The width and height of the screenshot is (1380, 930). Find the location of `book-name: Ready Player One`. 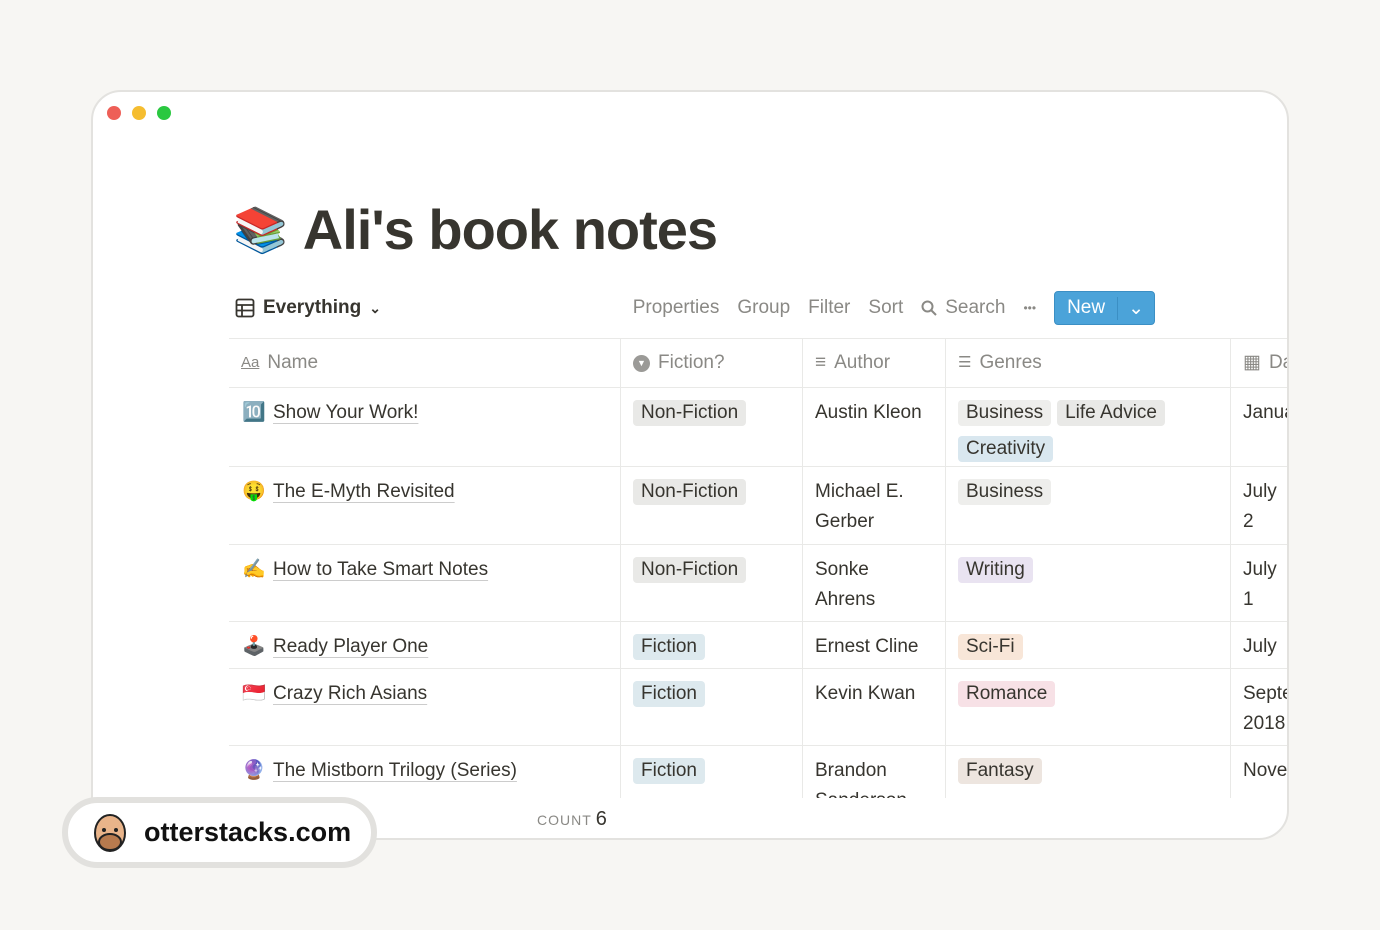

book-name: Ready Player One is located at coordinates (350, 646).